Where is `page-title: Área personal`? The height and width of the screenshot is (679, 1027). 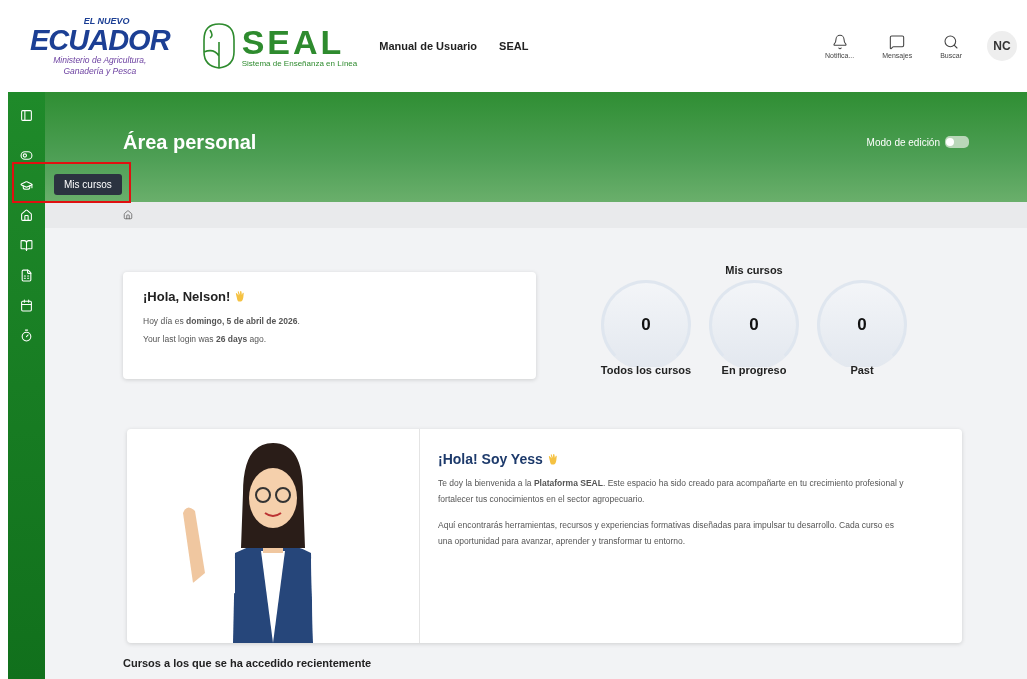 page-title: Área personal is located at coordinates (190, 142).